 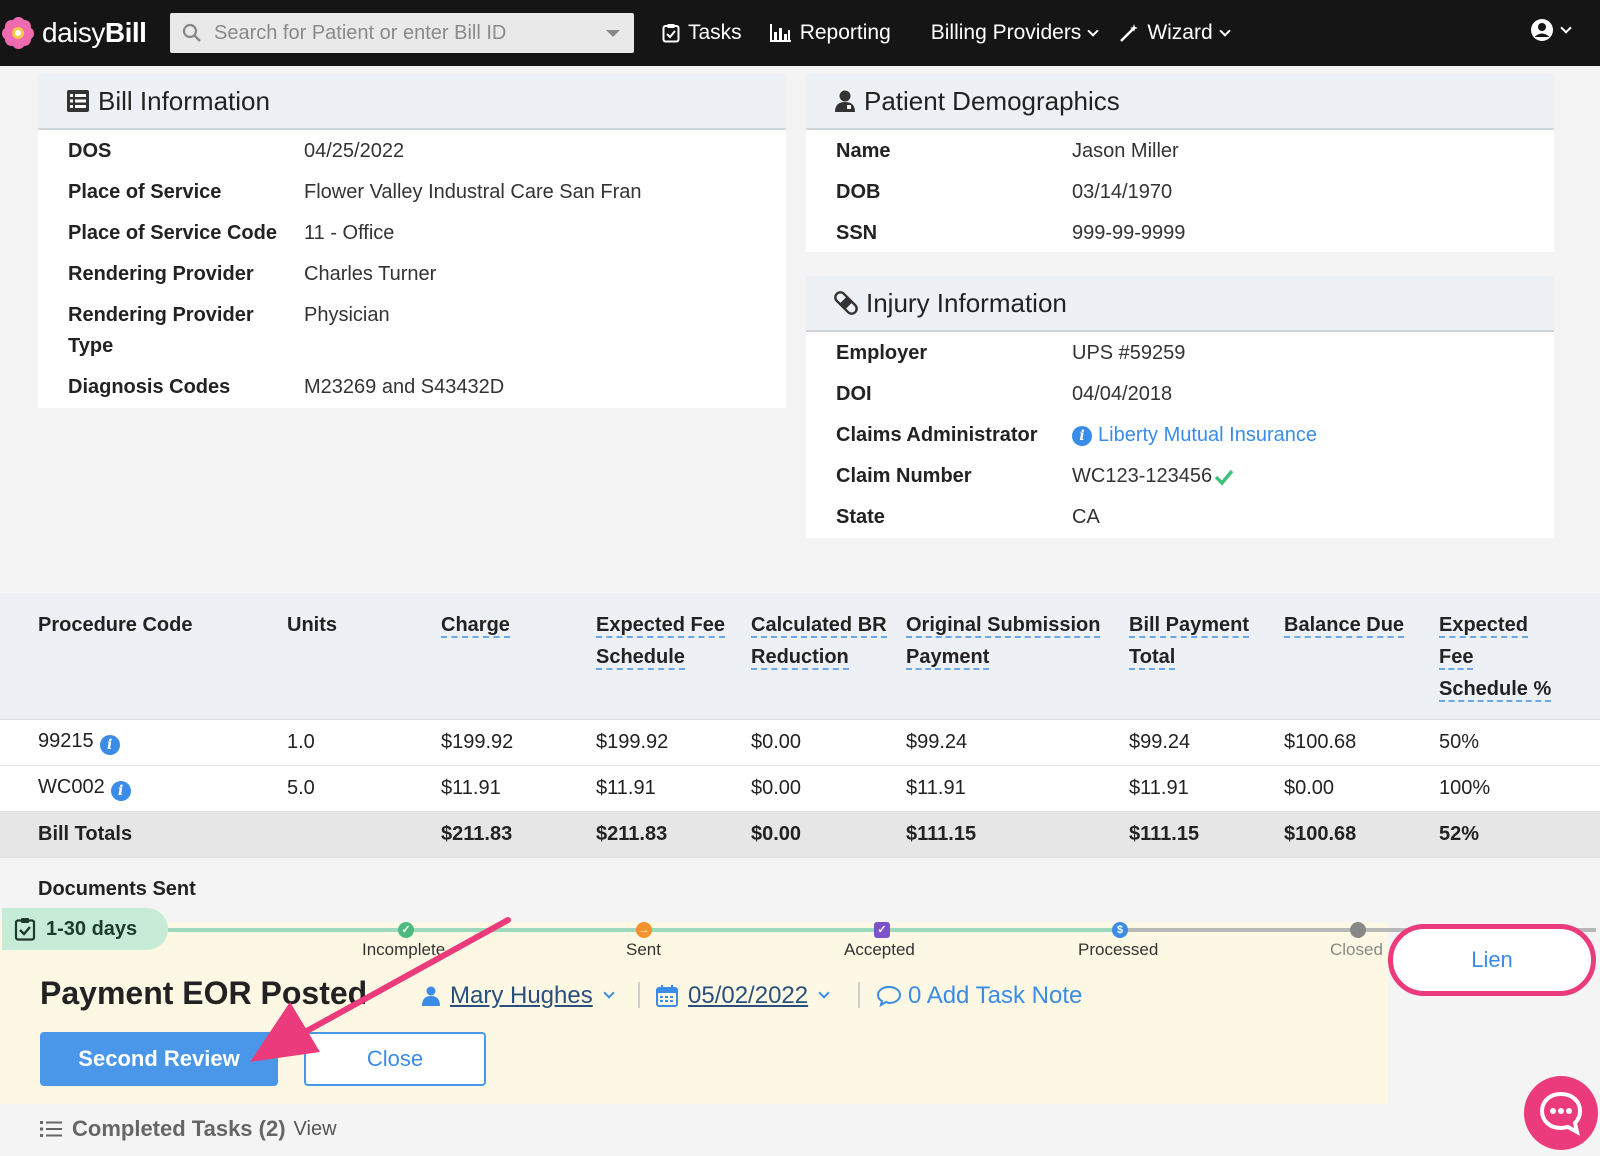 I want to click on list-icon, so click(x=51, y=1129).